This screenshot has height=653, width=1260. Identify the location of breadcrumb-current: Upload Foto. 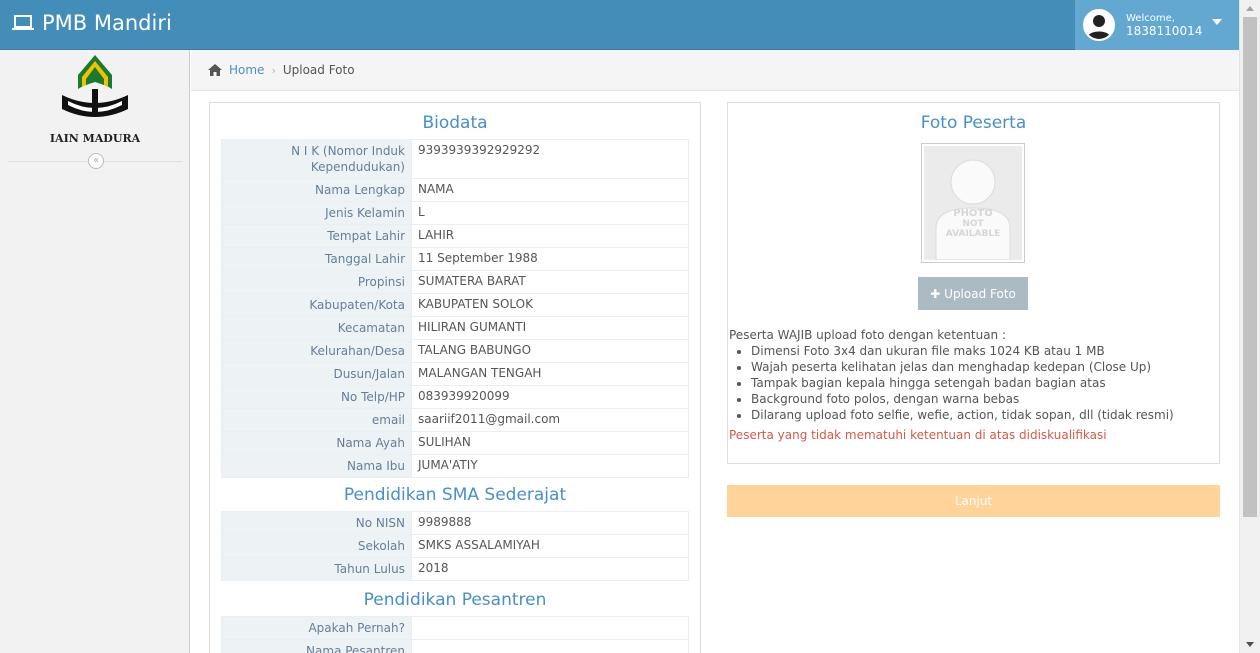
(318, 70).